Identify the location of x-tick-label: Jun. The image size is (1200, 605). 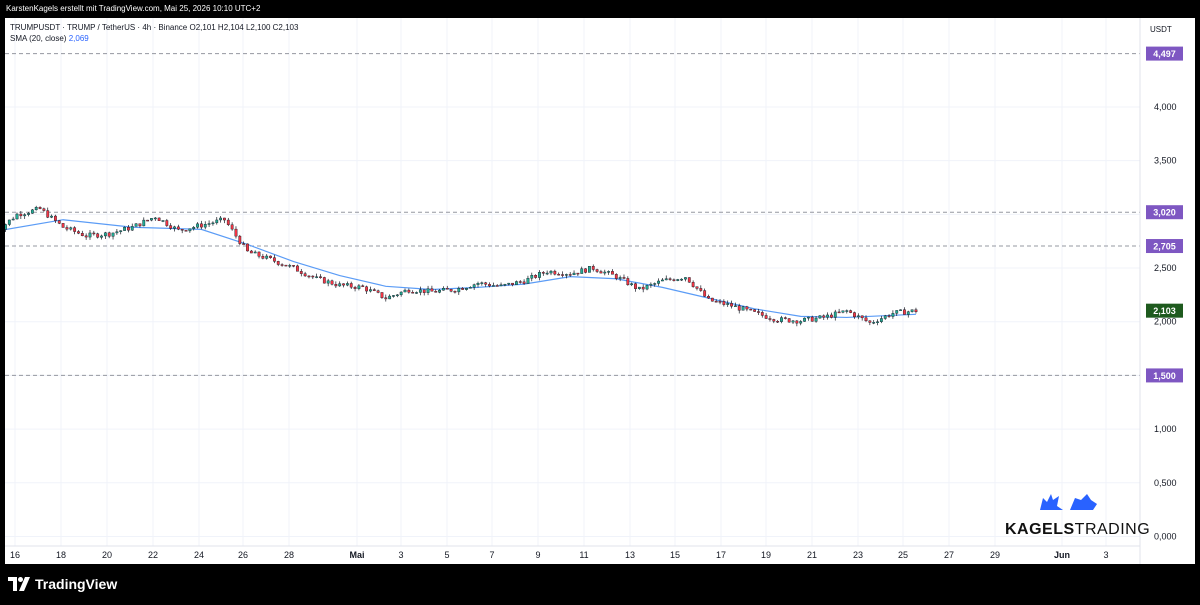
(1062, 555).